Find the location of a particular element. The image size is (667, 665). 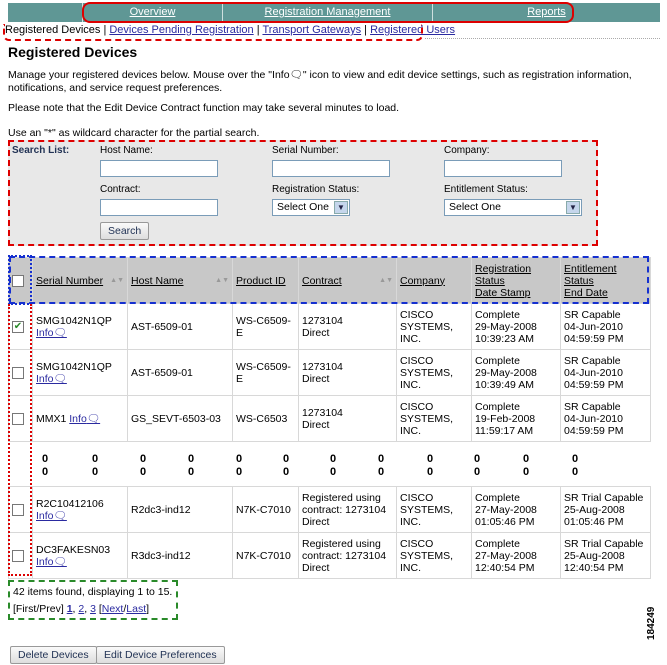

serial-cell: MMX1 Info🗨 is located at coordinates (80, 418).